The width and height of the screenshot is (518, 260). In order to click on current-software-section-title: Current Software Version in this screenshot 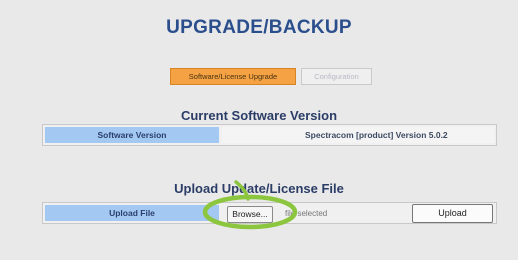, I will do `click(259, 115)`.